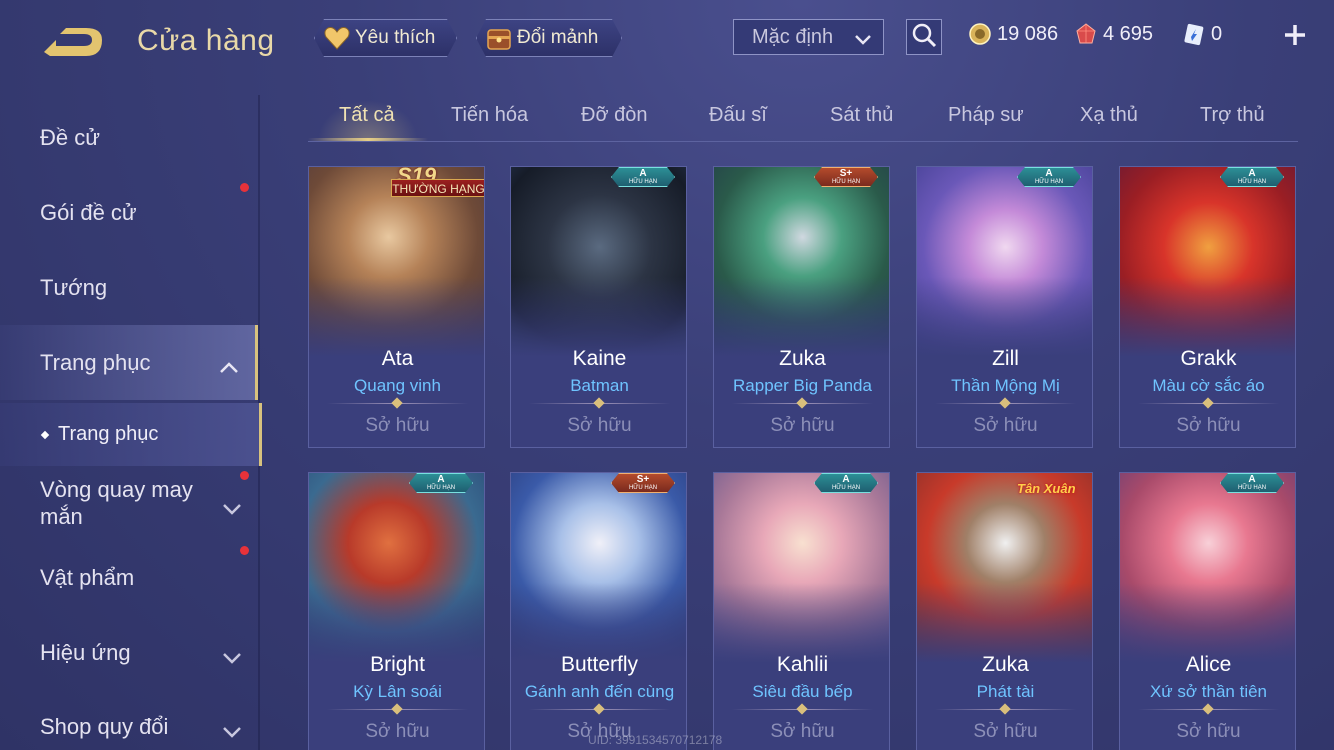  I want to click on sidebar-item-heroes: Tướng, so click(129, 287).